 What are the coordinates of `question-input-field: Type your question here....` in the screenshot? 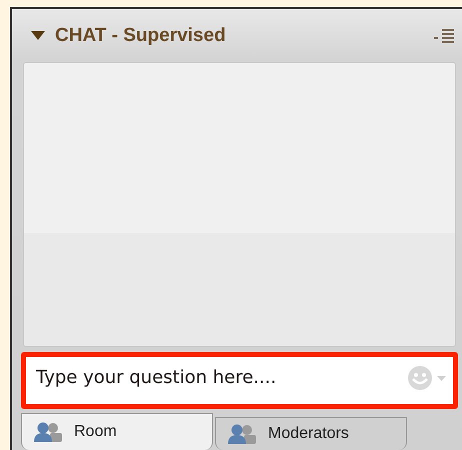 It's located at (221, 377).